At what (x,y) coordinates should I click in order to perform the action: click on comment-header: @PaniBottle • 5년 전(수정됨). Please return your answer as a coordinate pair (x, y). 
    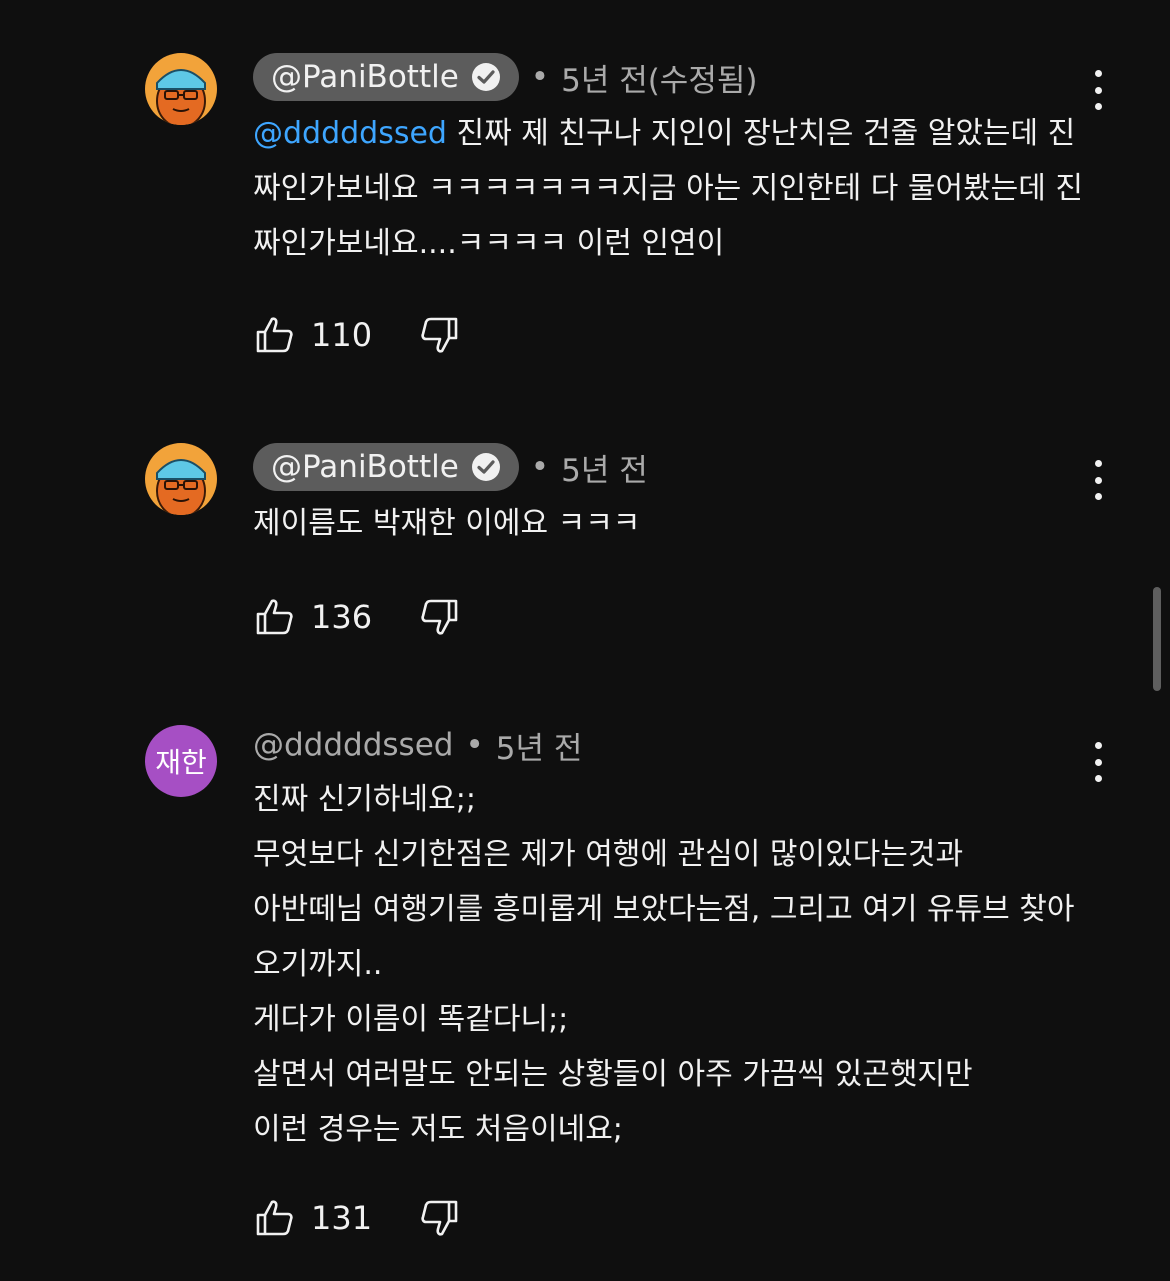
    Looking at the image, I should click on (505, 77).